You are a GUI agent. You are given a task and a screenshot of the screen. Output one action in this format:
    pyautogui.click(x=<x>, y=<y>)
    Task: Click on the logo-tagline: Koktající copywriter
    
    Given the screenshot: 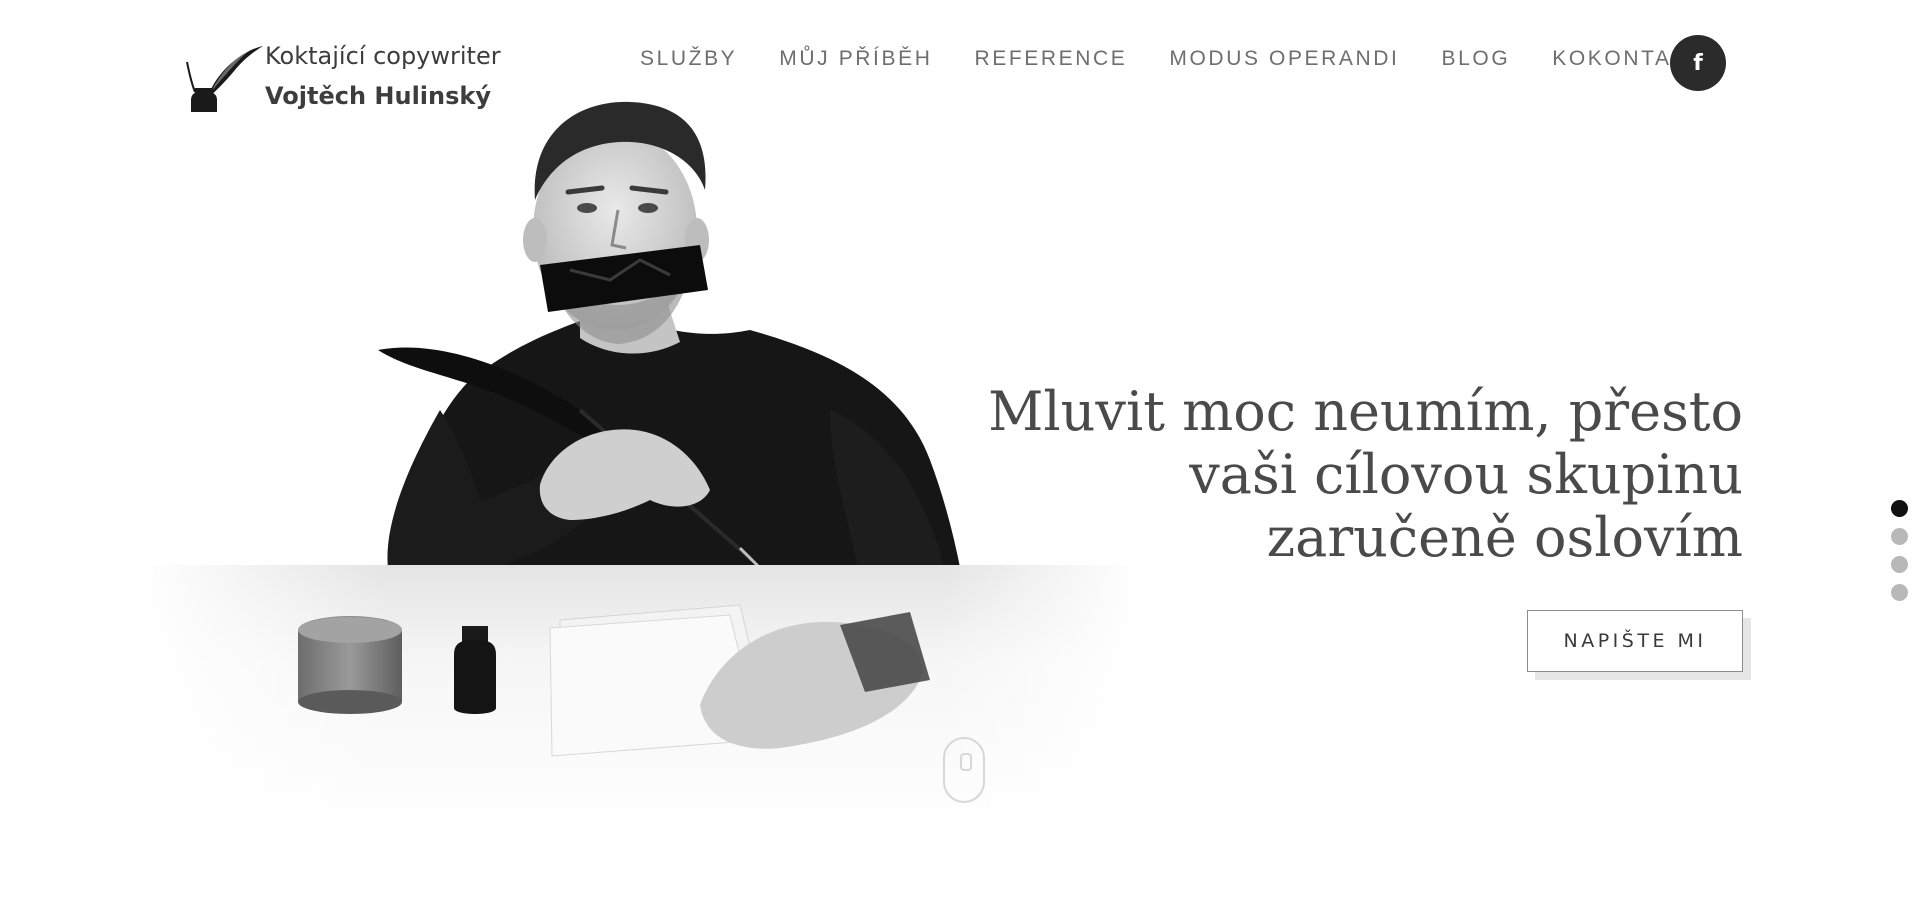 What is the action you would take?
    pyautogui.click(x=383, y=56)
    